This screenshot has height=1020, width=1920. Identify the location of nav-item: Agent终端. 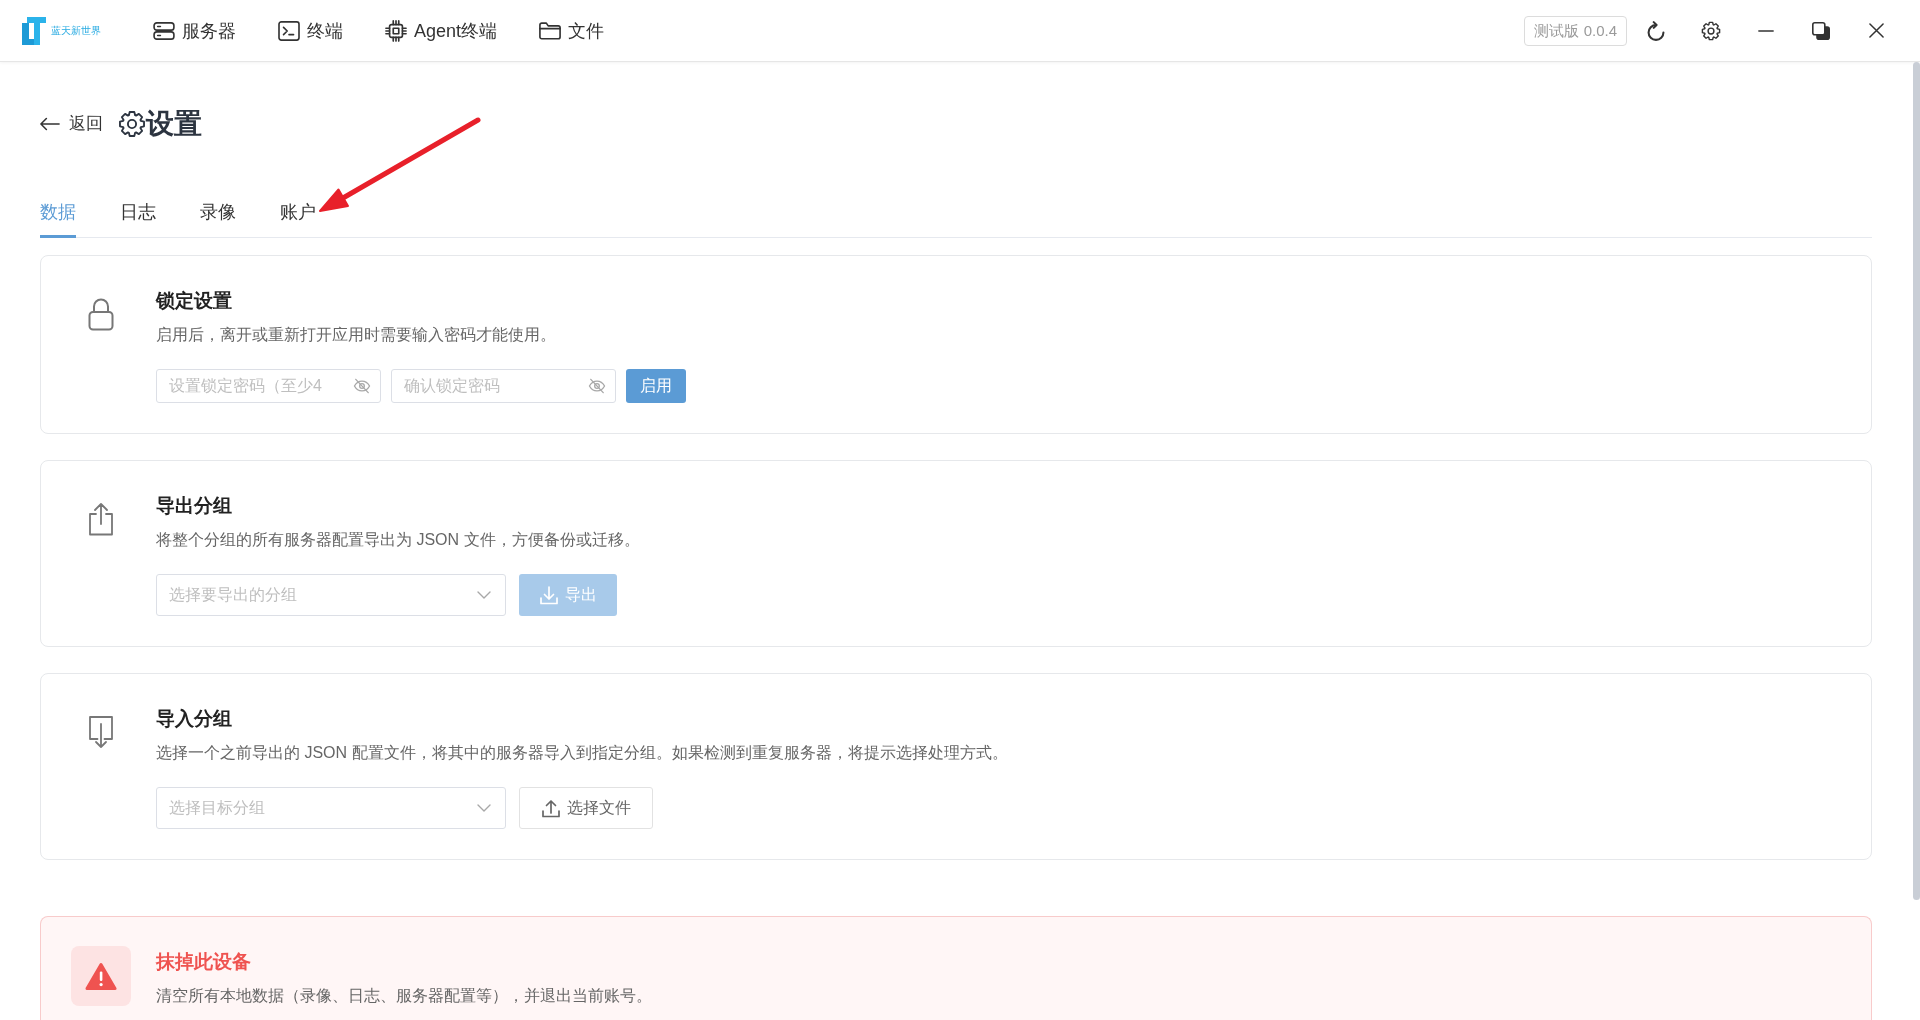
(441, 30).